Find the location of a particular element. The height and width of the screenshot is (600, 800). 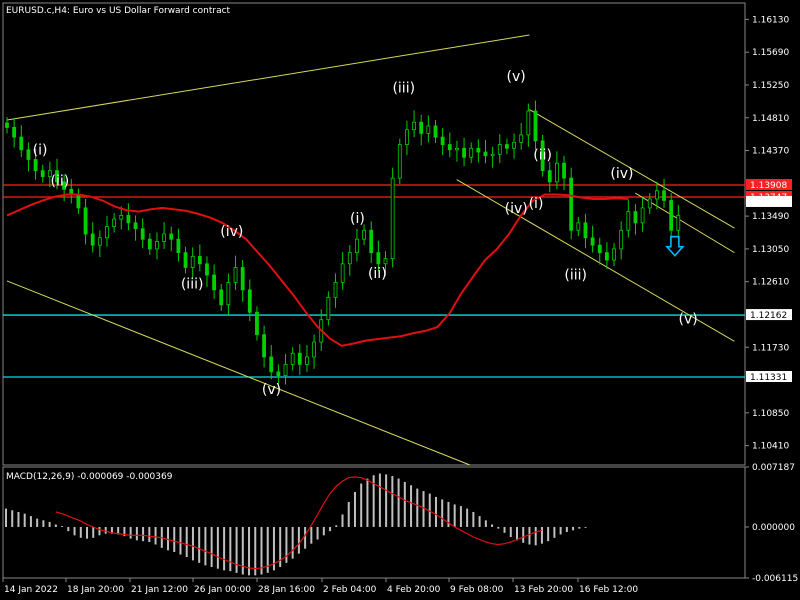

x-tick-label: 9 Feb 08:00 is located at coordinates (477, 590).